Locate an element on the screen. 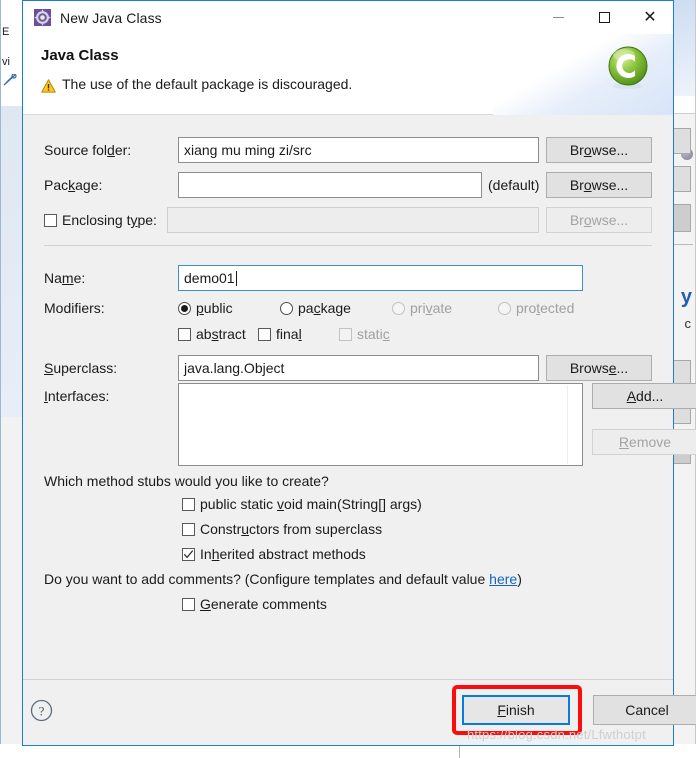 The width and height of the screenshot is (696, 758). checkbox-generate-comments-label: Generate comments is located at coordinates (263, 604).